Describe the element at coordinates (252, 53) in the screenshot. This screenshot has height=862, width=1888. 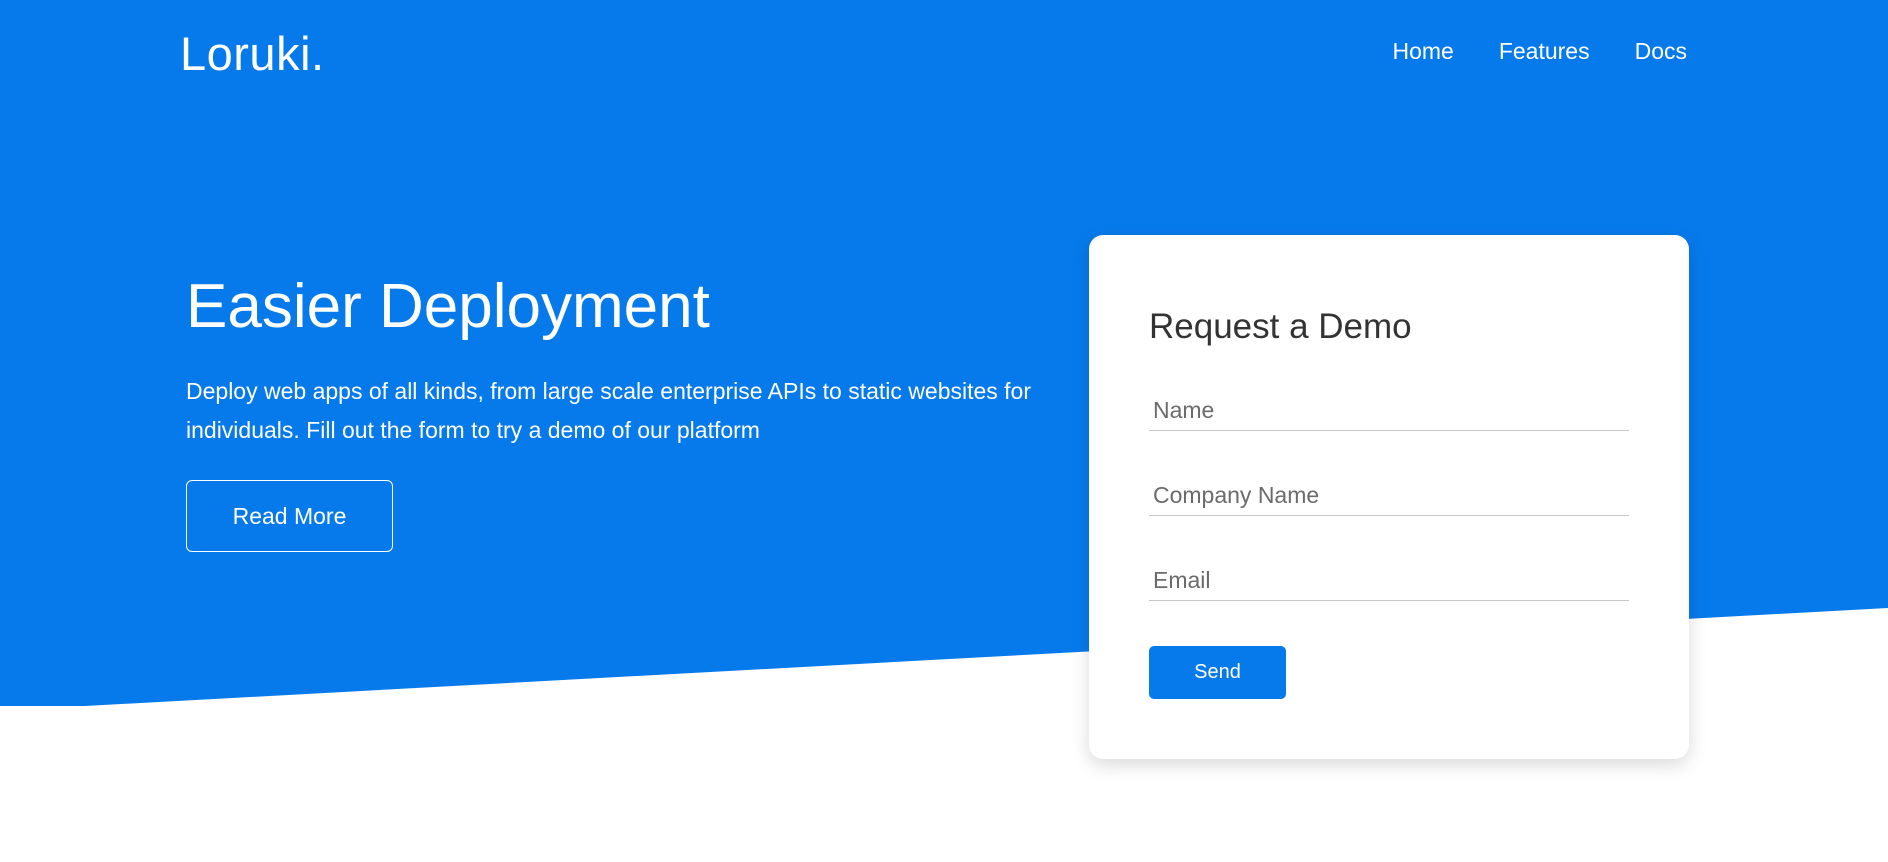
I see `logo: Loruki.` at that location.